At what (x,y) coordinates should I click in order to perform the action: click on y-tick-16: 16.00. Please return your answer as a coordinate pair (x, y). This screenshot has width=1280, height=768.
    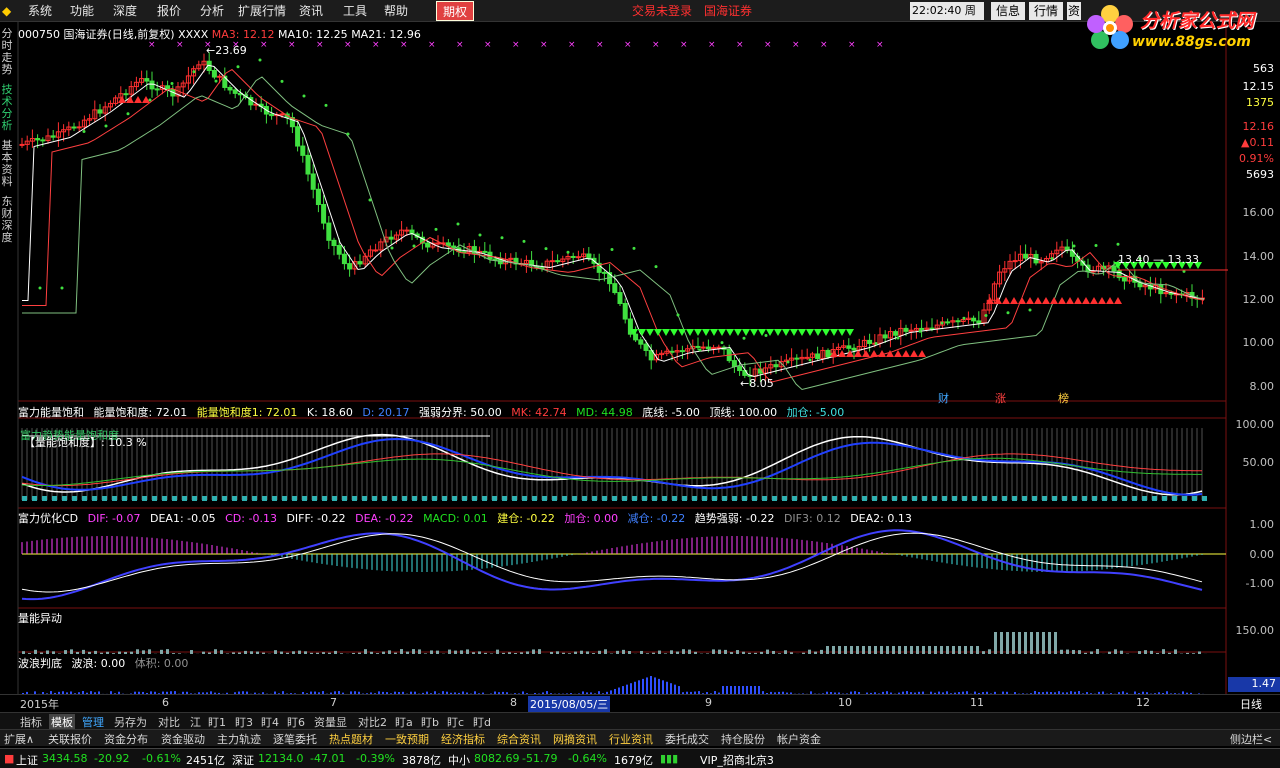
    Looking at the image, I should click on (1258, 212).